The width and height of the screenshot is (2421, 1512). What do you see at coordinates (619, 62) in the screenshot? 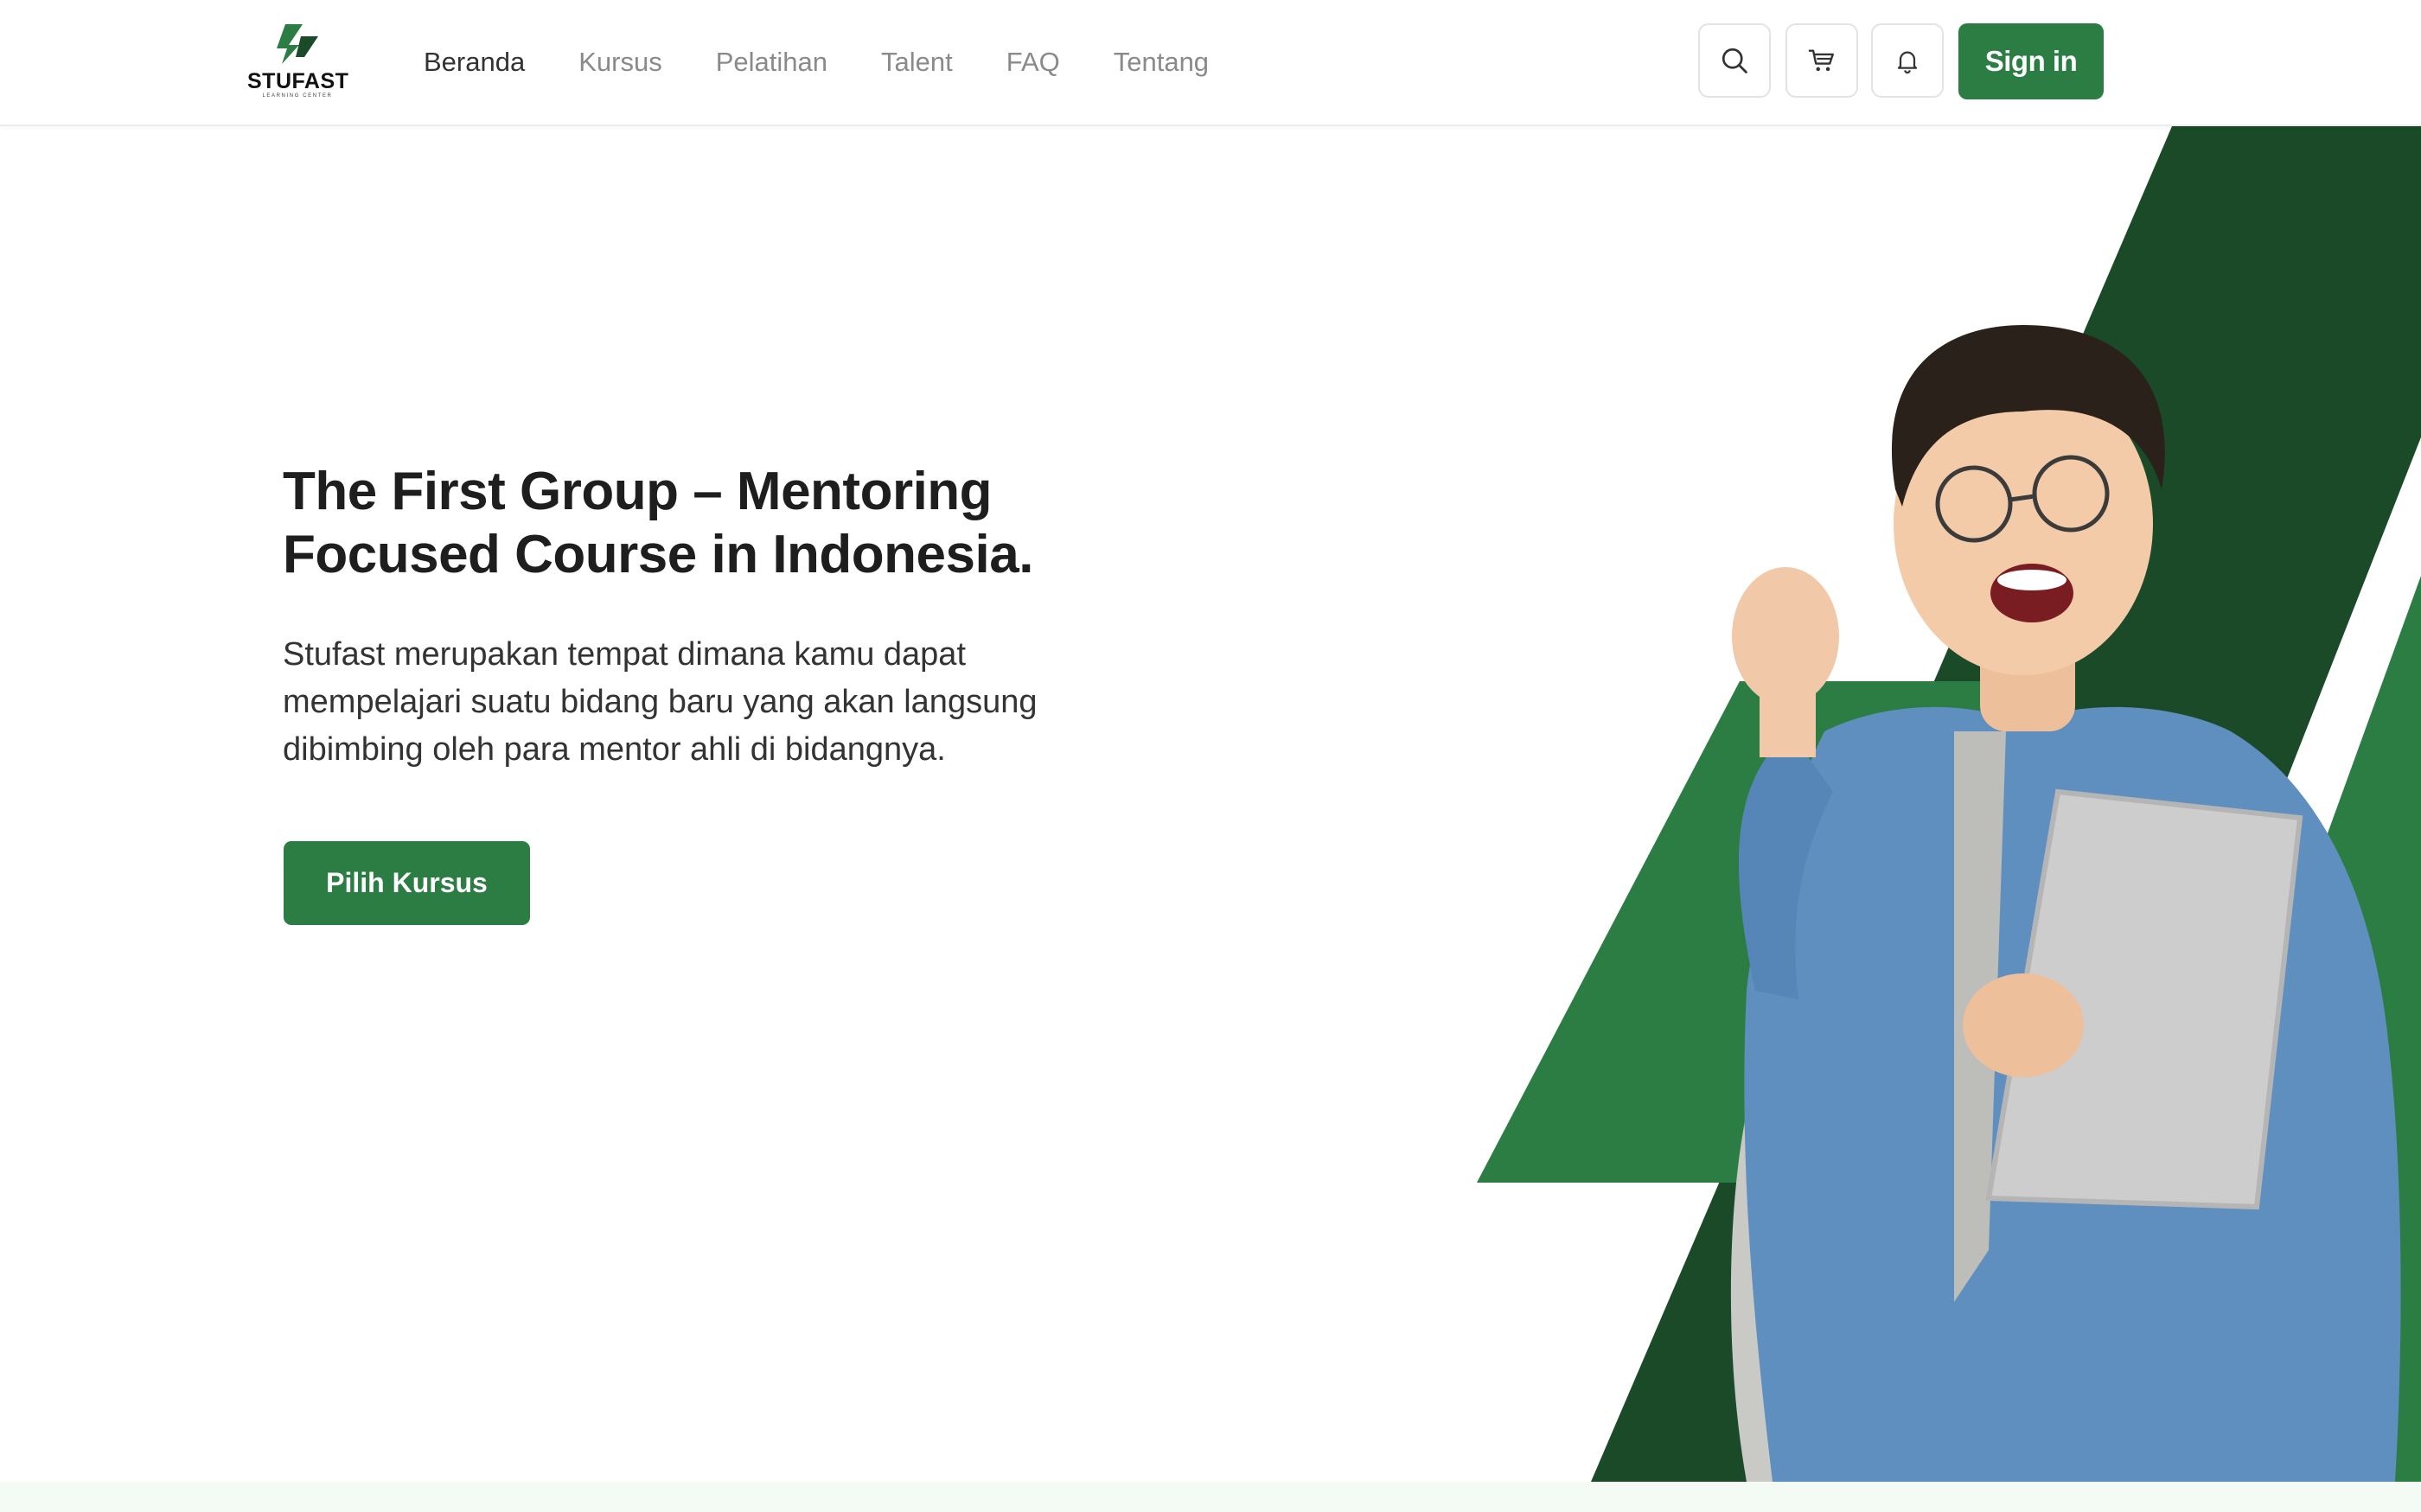
I see `nav-item-kursus: Kursus` at bounding box center [619, 62].